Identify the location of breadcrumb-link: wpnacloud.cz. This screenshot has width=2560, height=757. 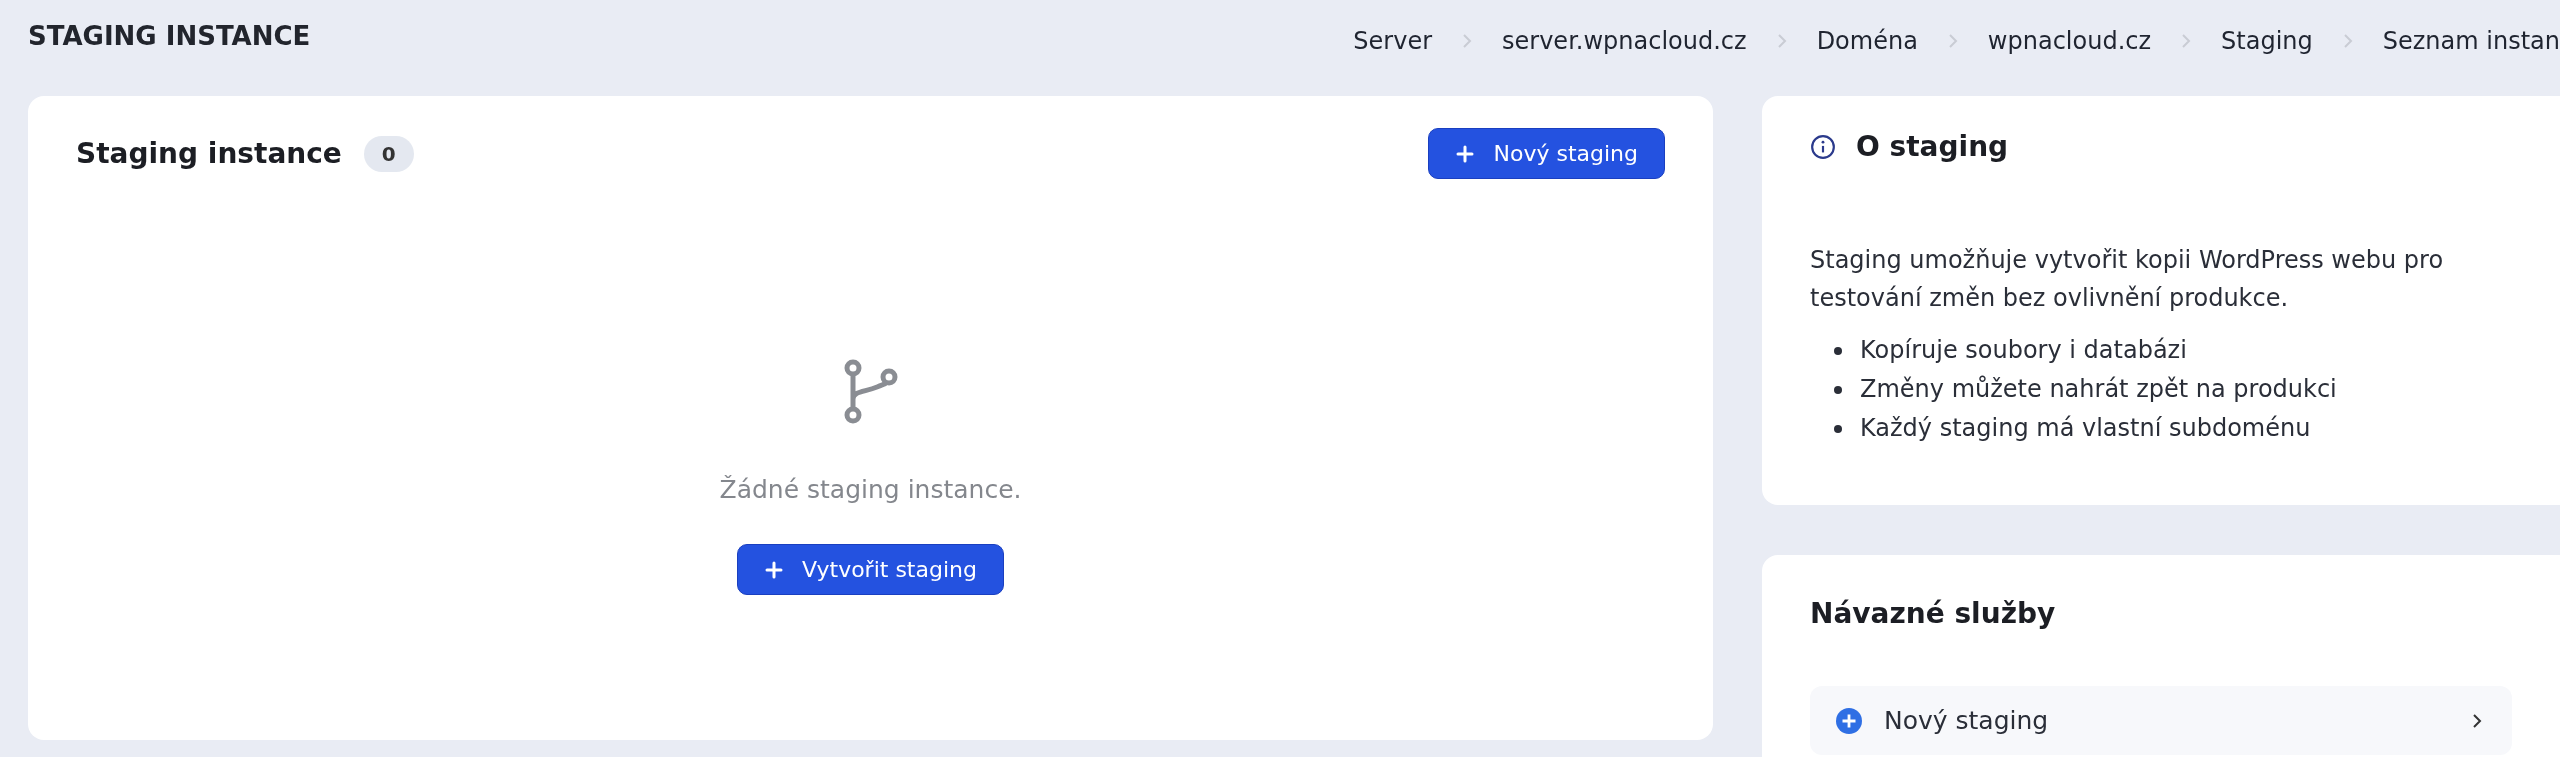
(2069, 41).